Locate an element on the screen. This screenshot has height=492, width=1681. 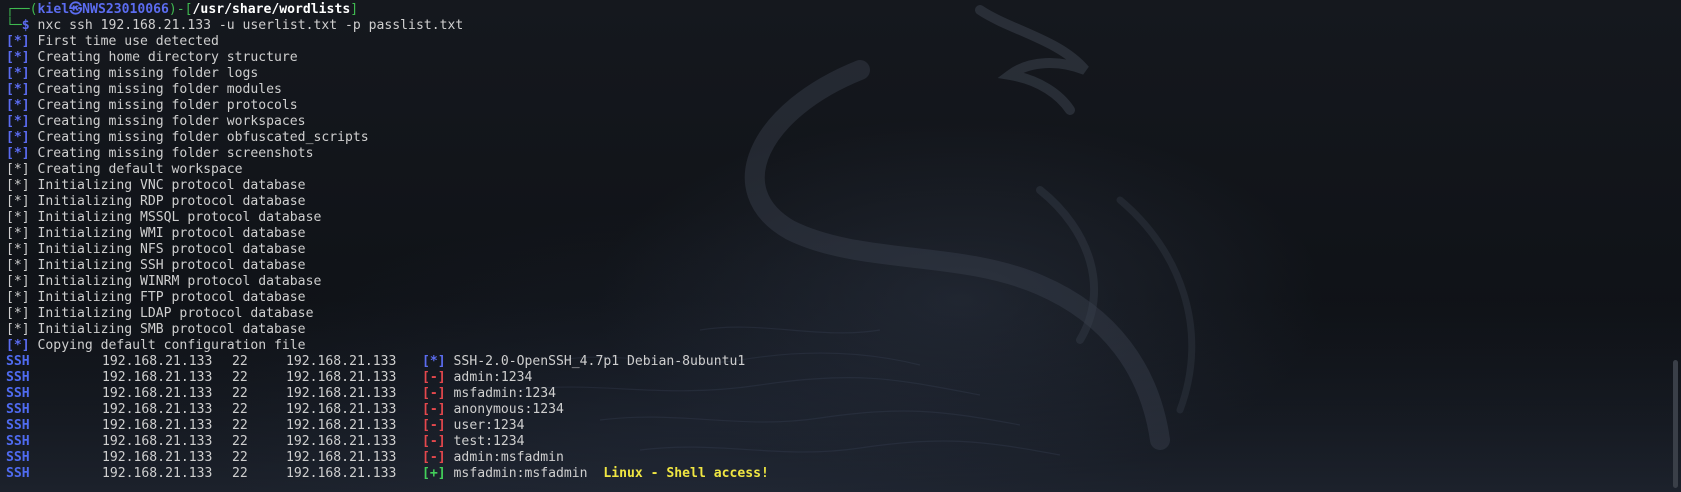
list-item-text: Initializing WINRM protocol database is located at coordinates (175, 281).